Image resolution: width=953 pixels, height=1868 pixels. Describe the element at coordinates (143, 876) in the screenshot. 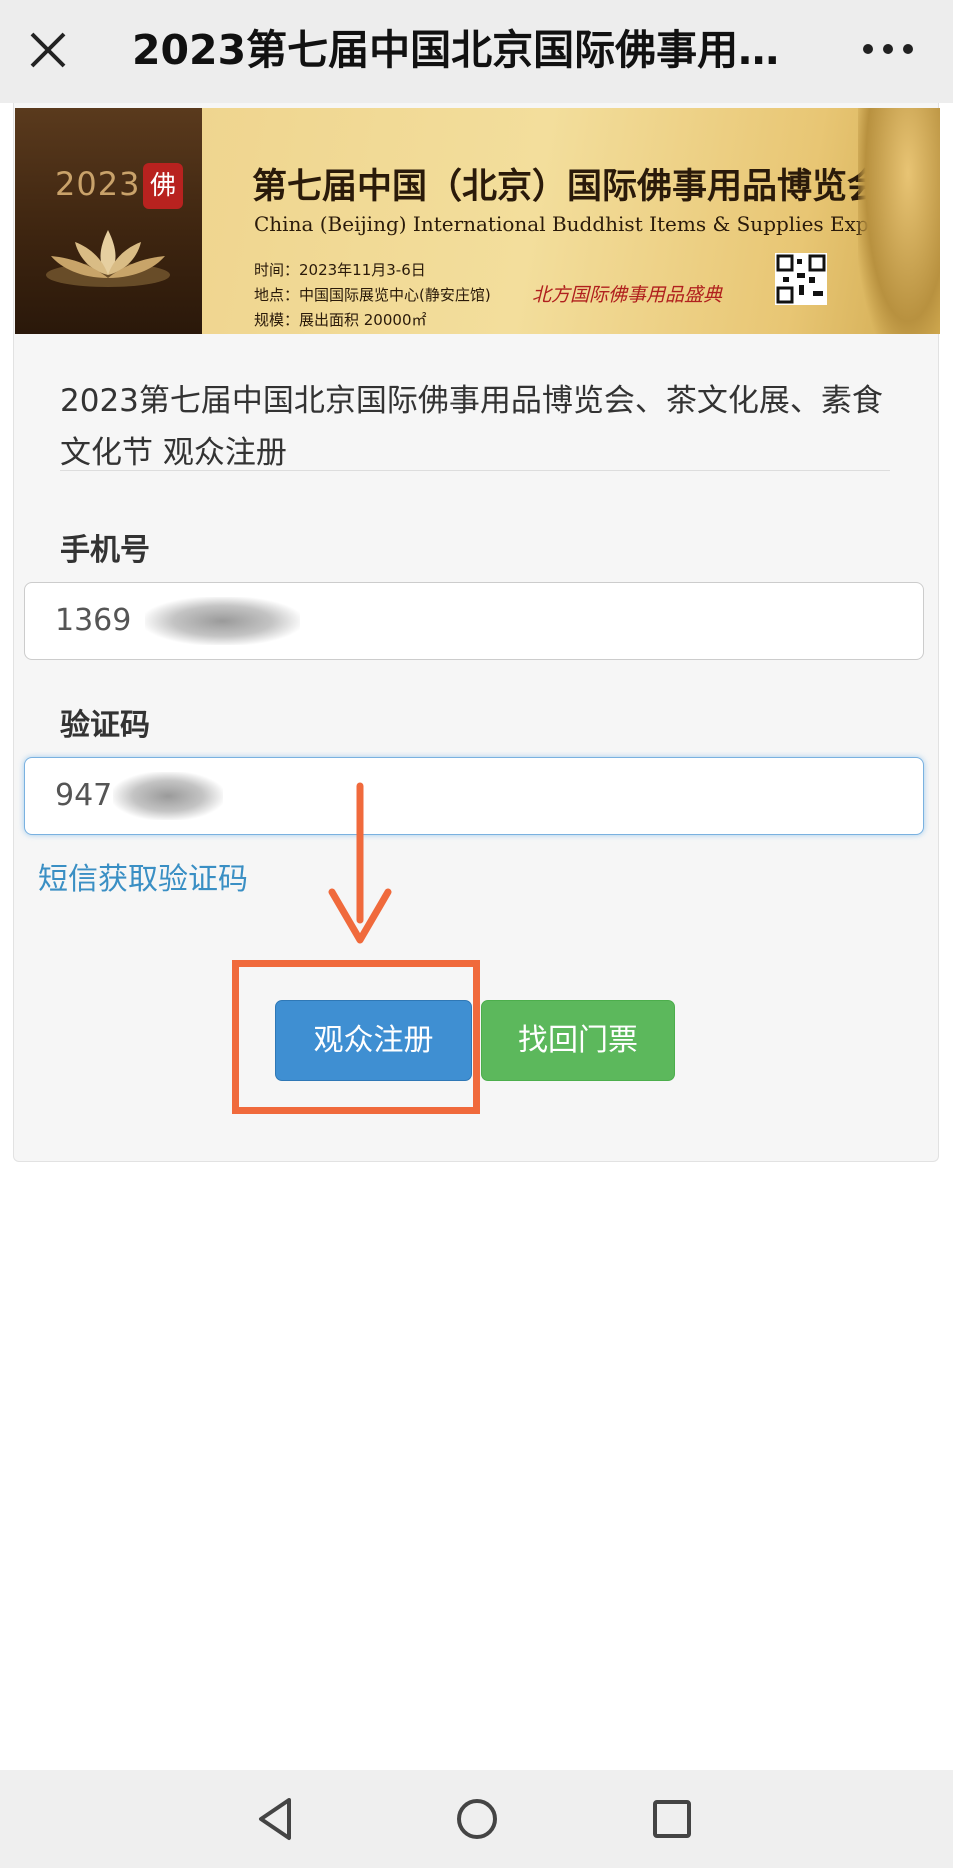

I see `sms-code-link: 短信获取验证码` at that location.